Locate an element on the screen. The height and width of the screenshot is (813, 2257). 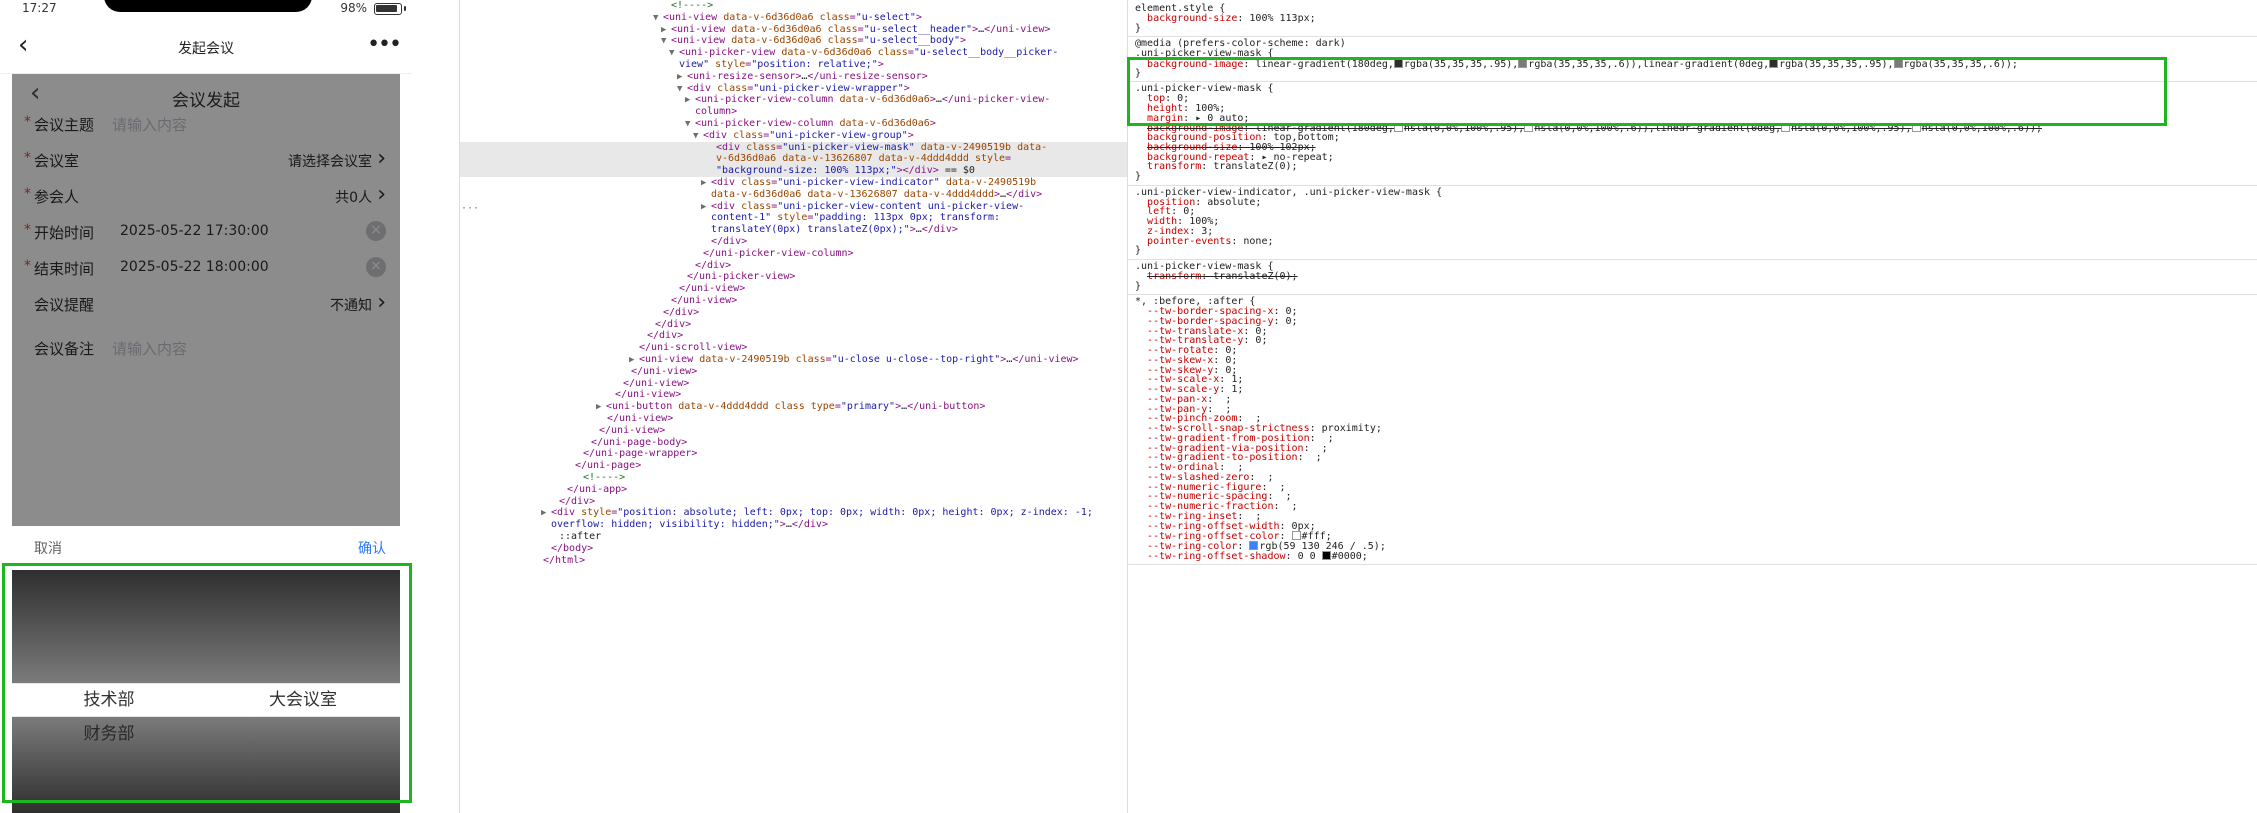
battery-percent: 98% is located at coordinates (353, 8).